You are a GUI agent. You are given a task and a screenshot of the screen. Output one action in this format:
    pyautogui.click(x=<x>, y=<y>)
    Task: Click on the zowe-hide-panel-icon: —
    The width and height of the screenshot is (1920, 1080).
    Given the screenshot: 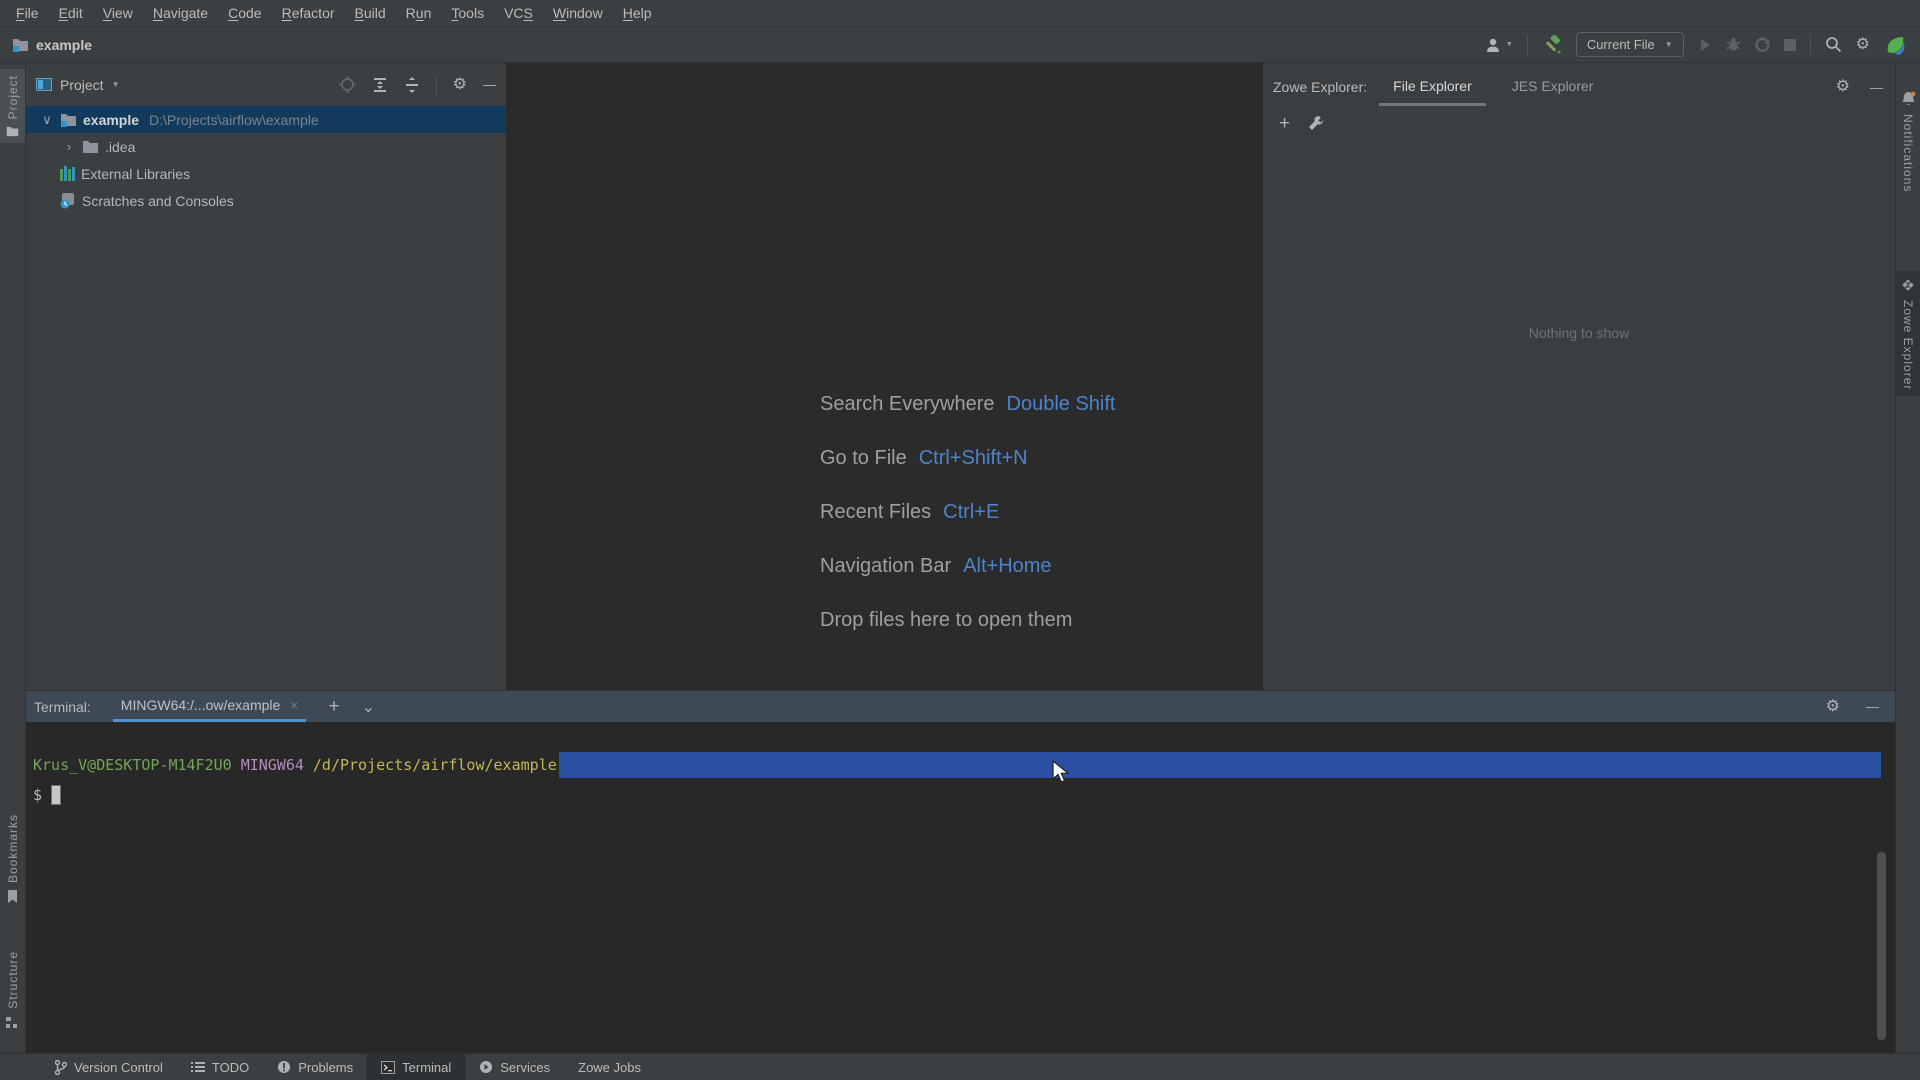 What is the action you would take?
    pyautogui.click(x=1876, y=87)
    